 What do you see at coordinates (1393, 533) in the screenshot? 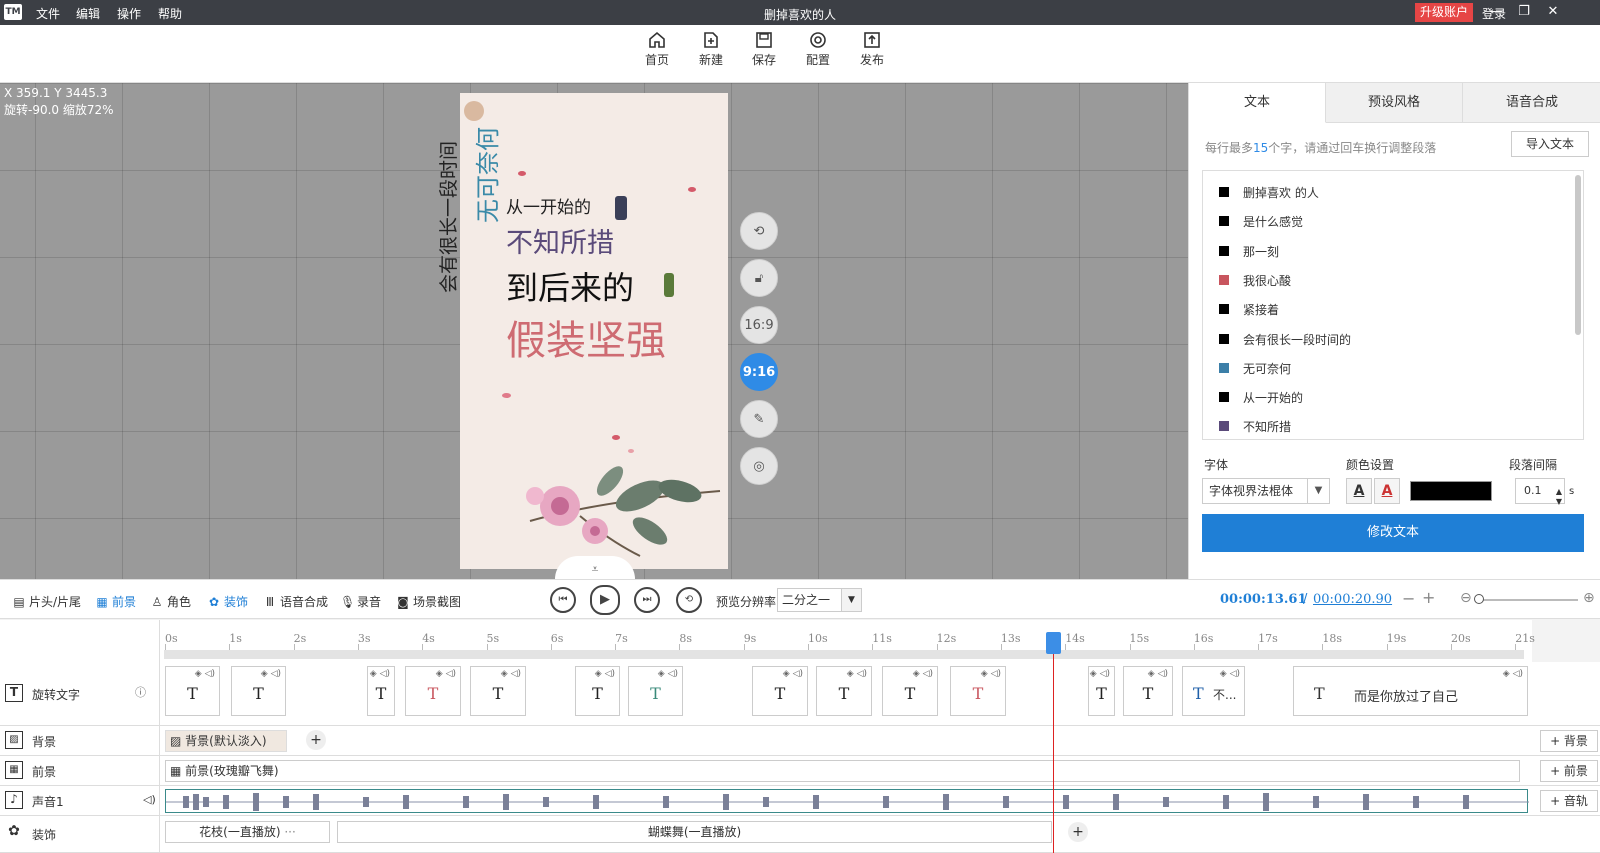
I see `modify-text-button: 修改文本` at bounding box center [1393, 533].